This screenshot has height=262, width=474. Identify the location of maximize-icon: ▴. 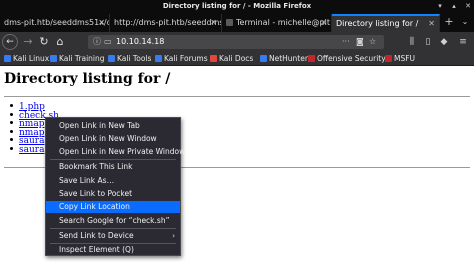
(454, 6).